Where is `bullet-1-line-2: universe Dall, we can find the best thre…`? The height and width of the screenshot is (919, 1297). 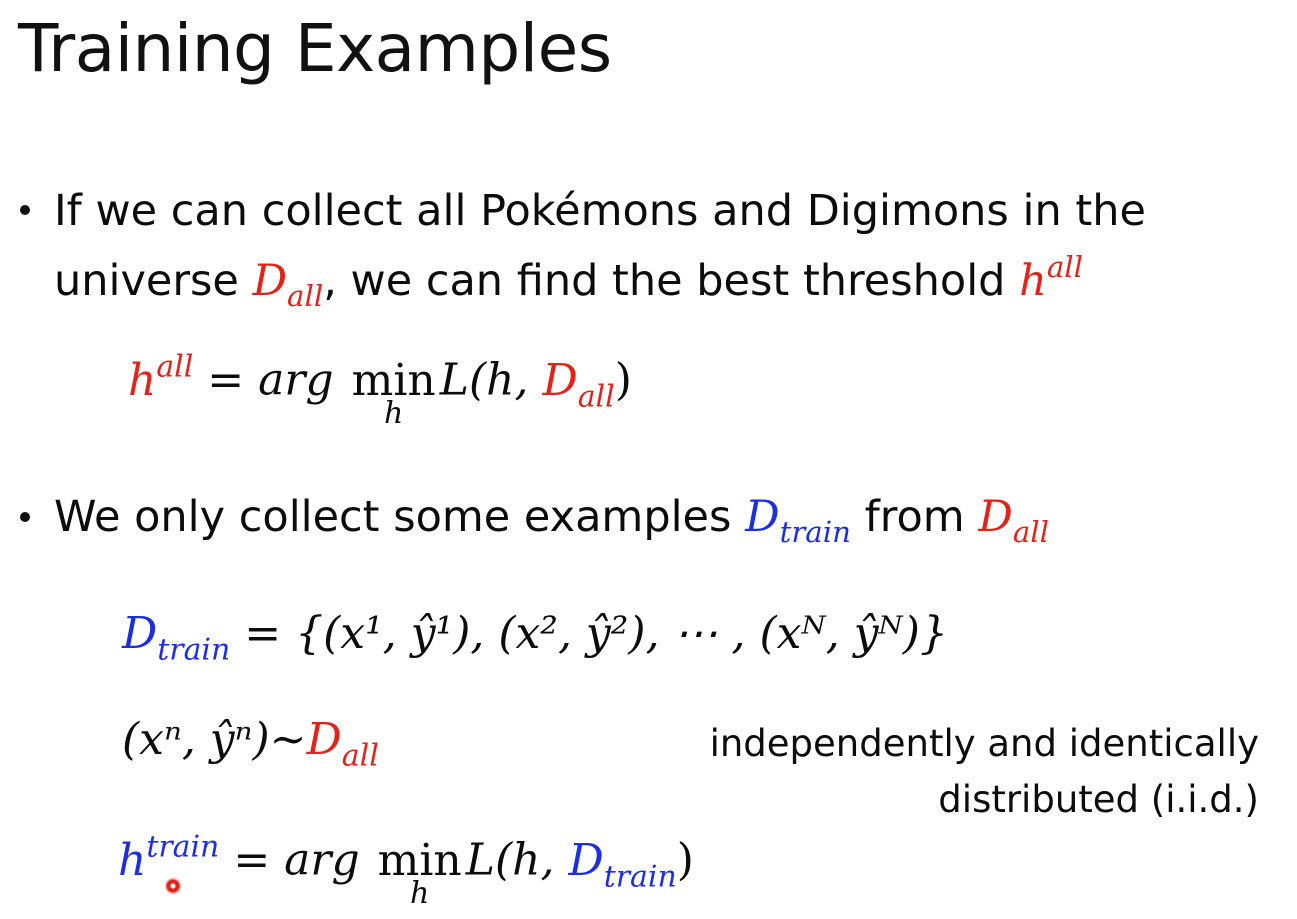
bullet-1-line-2: universe Dall, we can find the best thre… is located at coordinates (568, 282).